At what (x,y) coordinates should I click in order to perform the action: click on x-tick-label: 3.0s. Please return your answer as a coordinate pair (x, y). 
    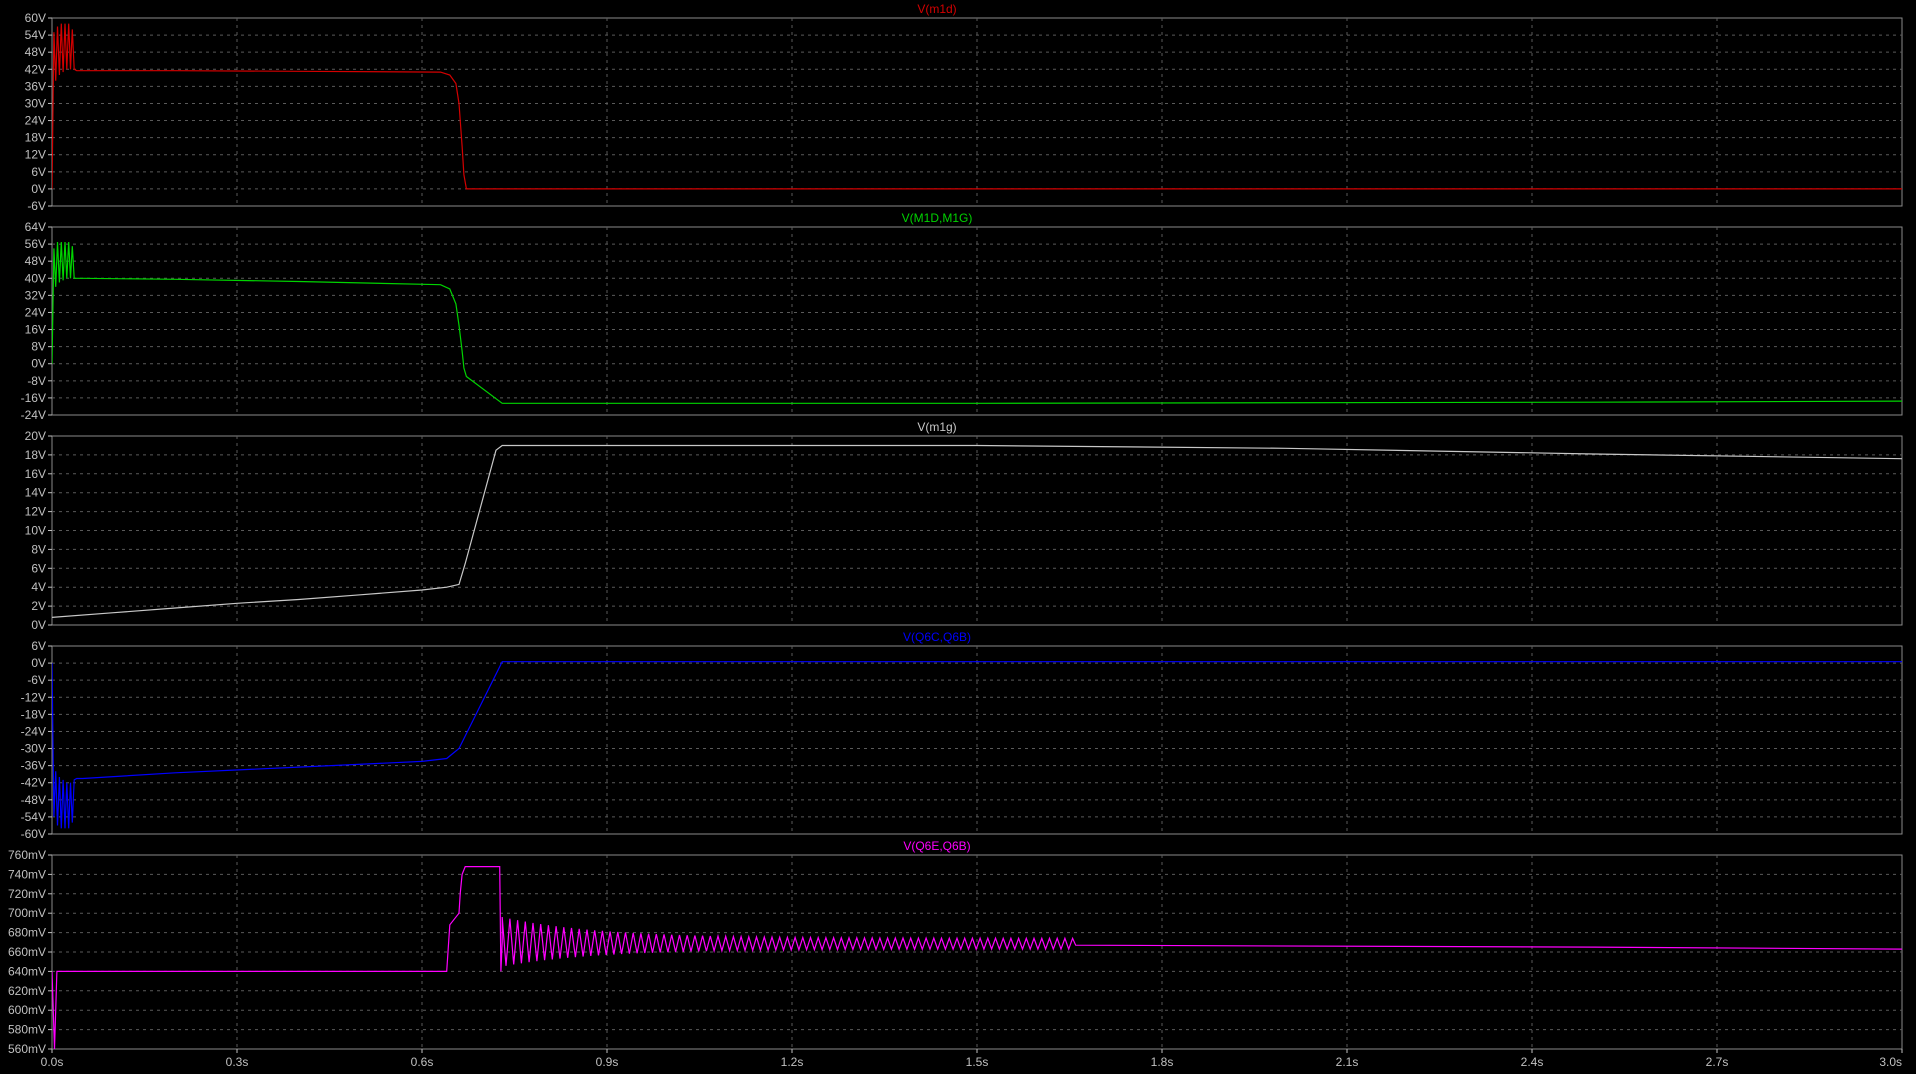
    Looking at the image, I should click on (1890, 1062).